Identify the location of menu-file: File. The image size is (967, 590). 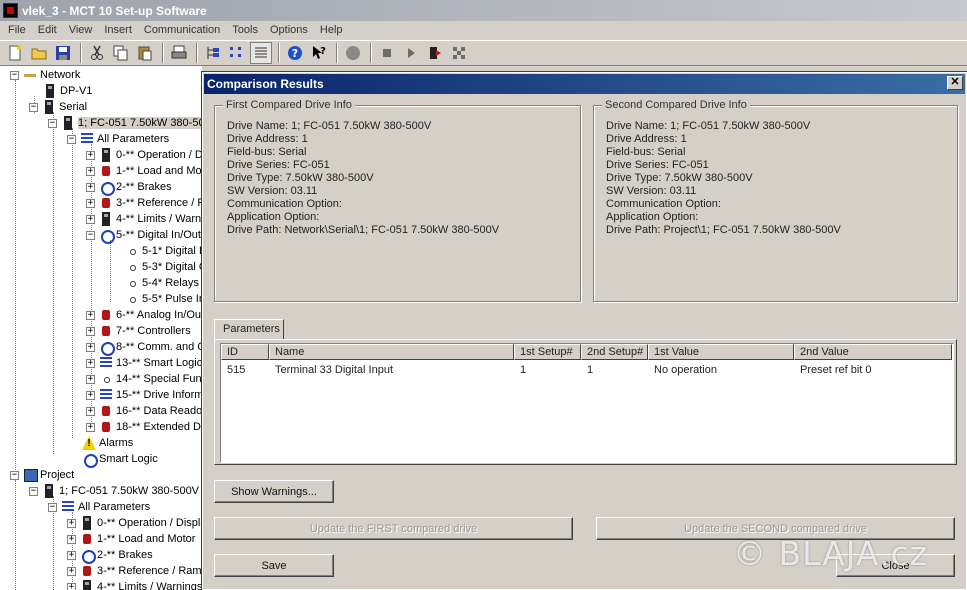
(17, 30).